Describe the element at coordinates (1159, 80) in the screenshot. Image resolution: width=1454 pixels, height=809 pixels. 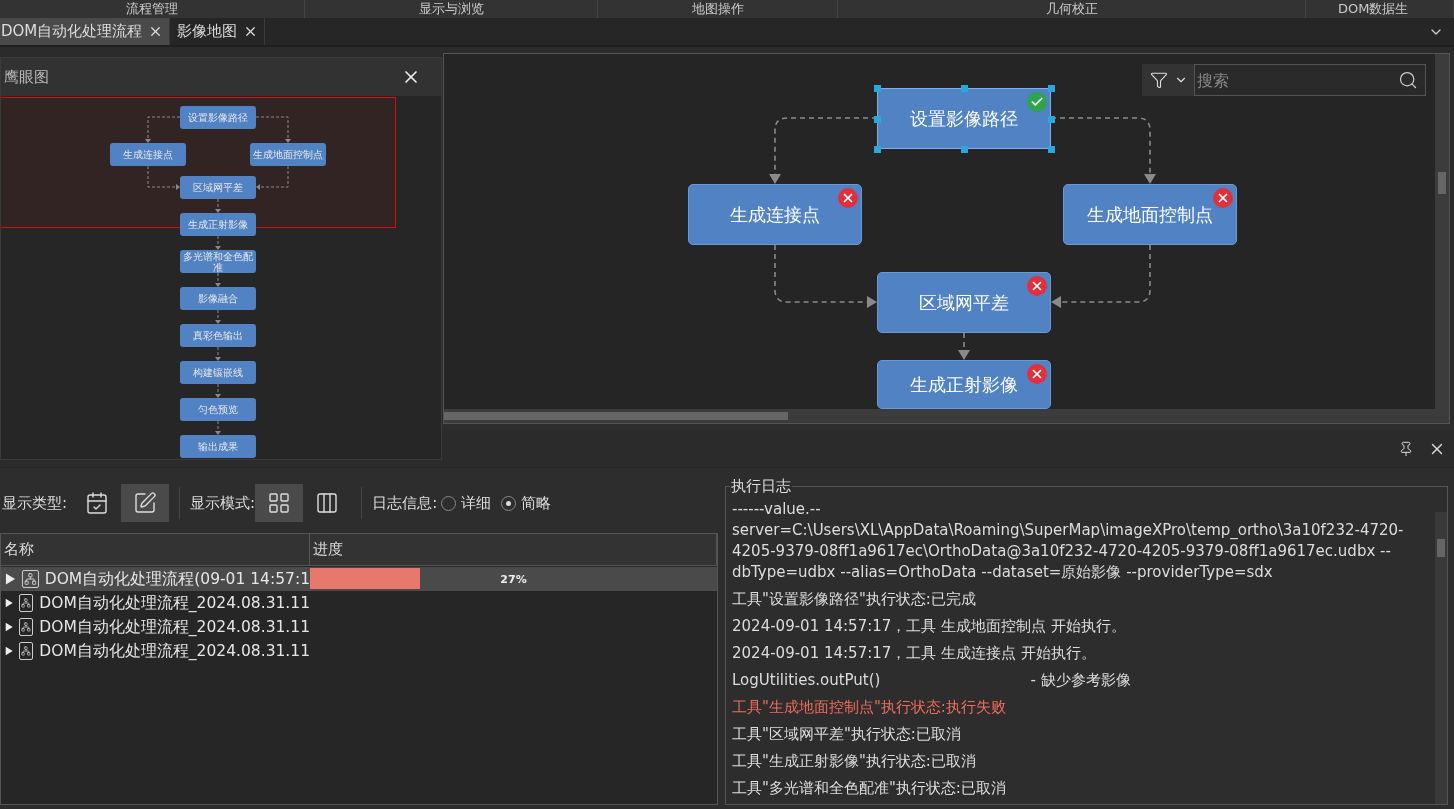
I see `filter-icon` at that location.